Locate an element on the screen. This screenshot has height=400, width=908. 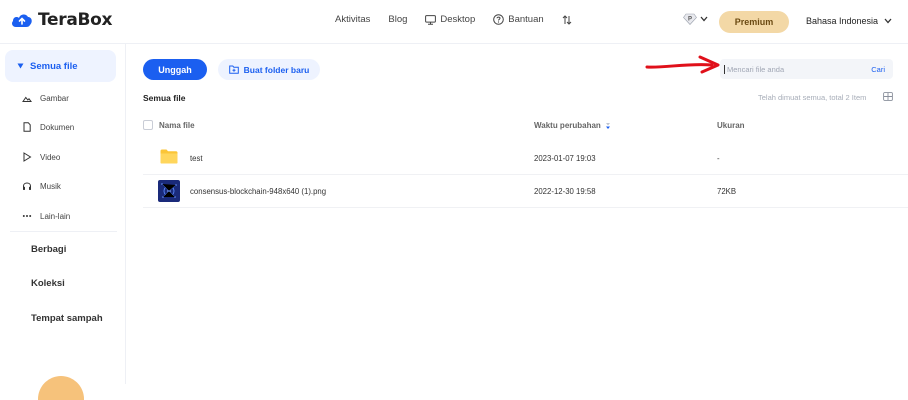
nav-blog: Blog is located at coordinates (397, 19).